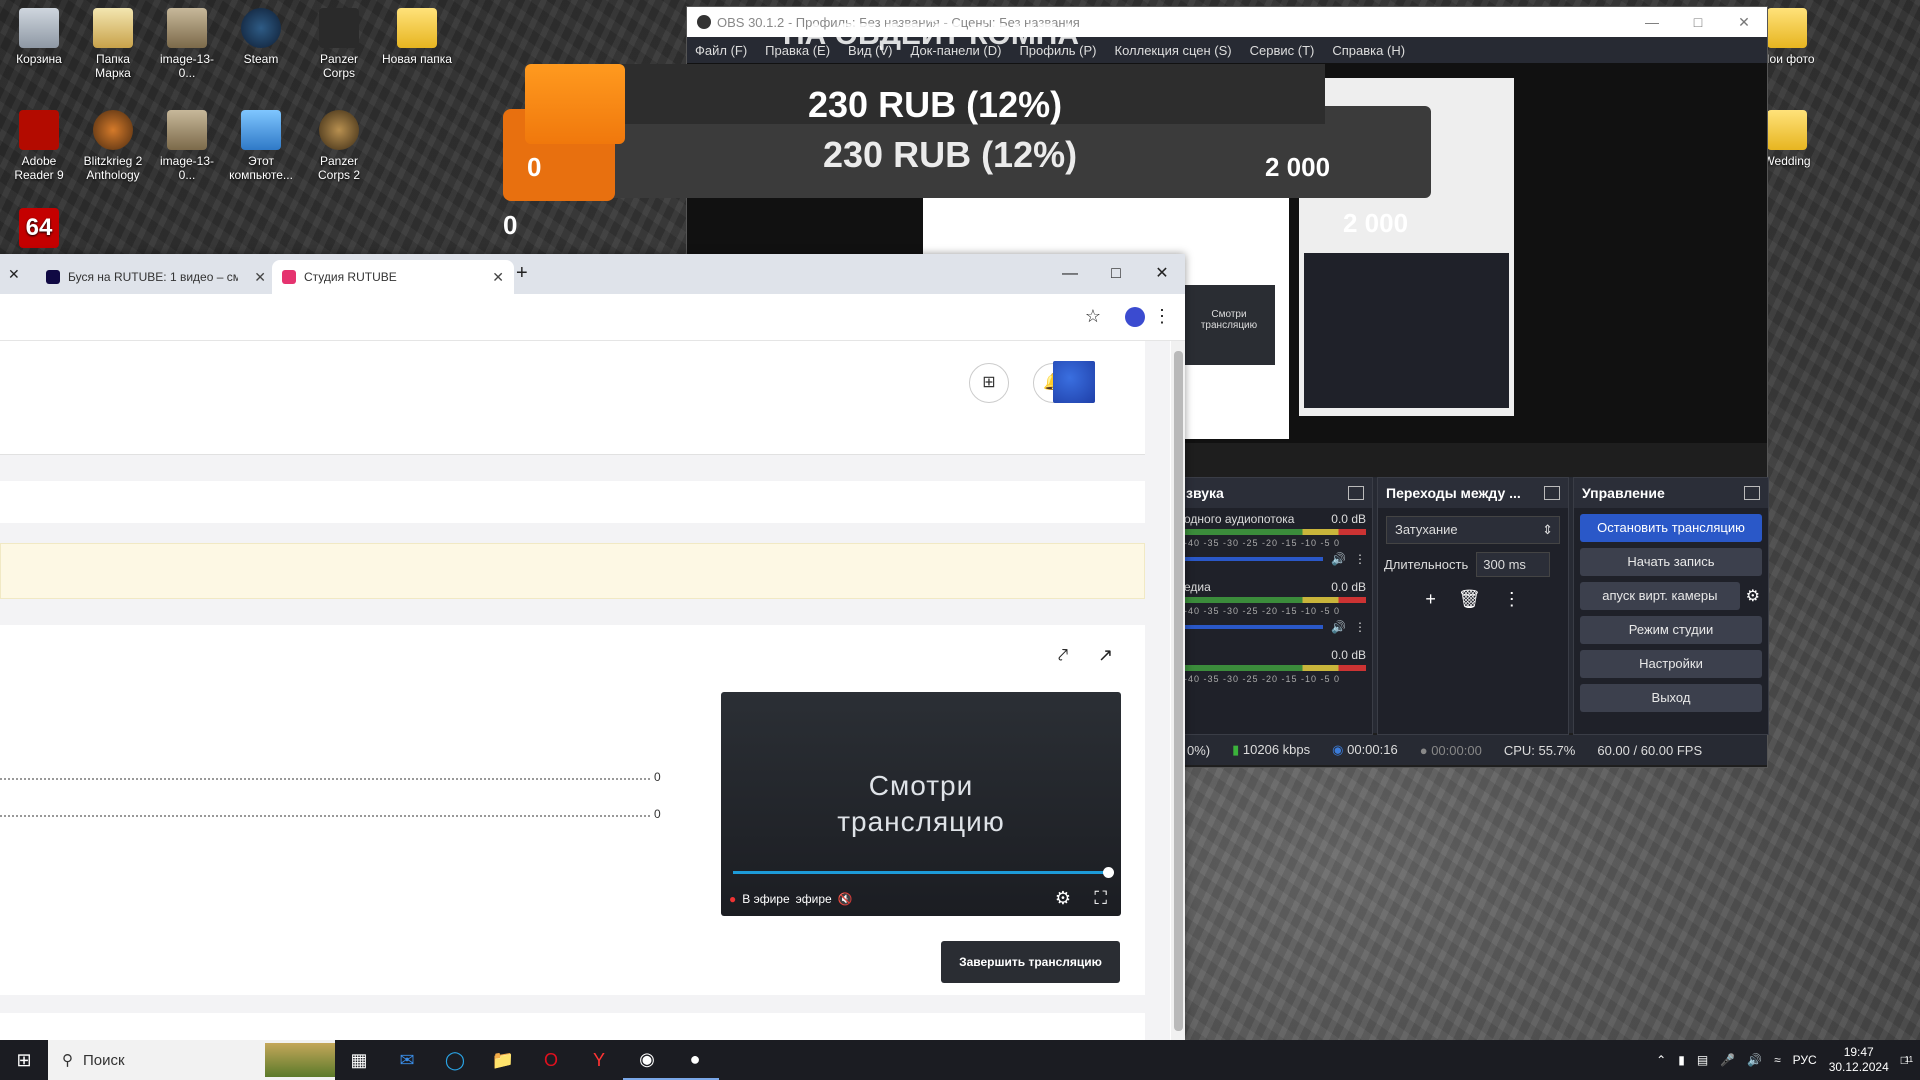 This screenshot has width=1920, height=1080. Describe the element at coordinates (1473, 530) in the screenshot. I see `transition-select: Затухание ⇕` at that location.